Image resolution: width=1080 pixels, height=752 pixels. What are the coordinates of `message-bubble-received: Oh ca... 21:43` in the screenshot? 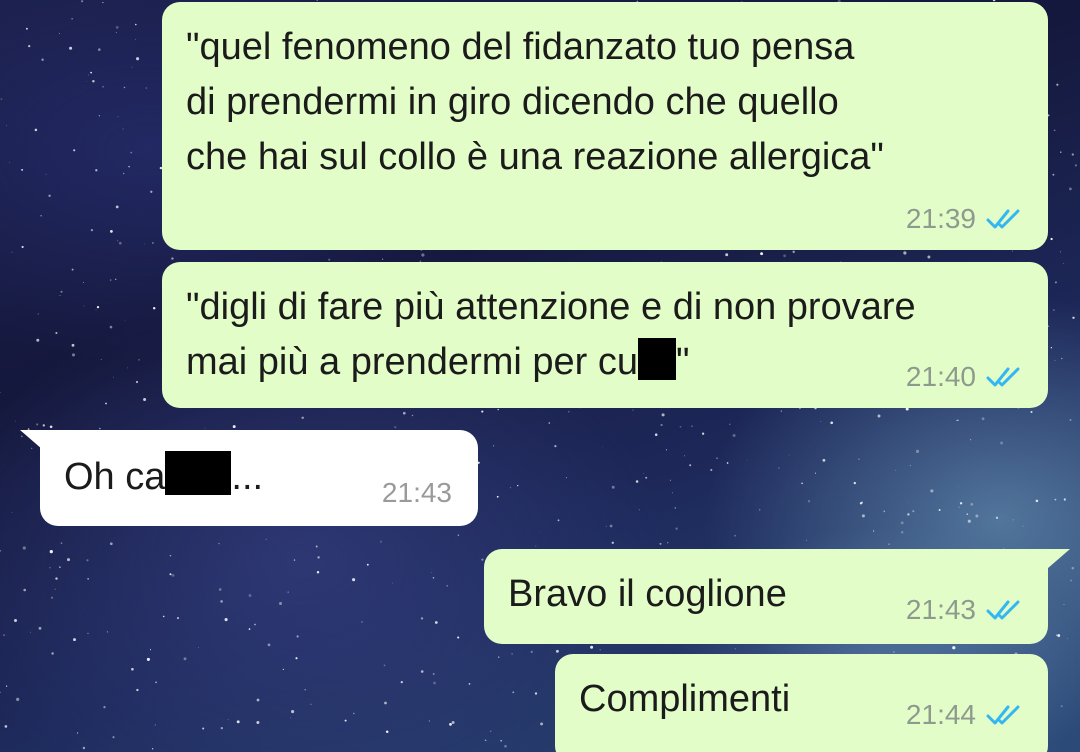 It's located at (259, 478).